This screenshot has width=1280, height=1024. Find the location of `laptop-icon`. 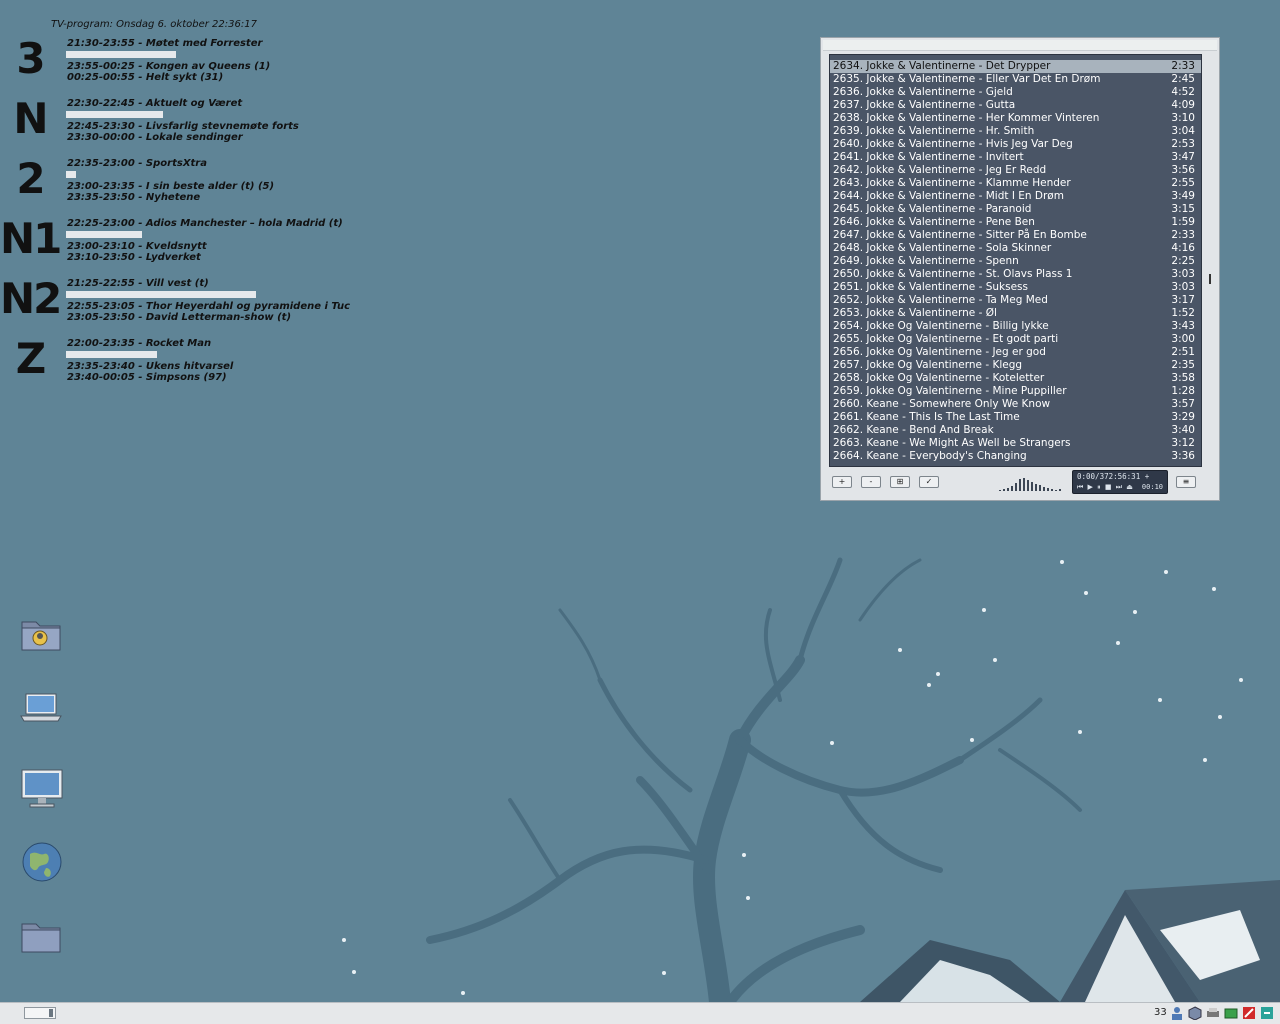

laptop-icon is located at coordinates (42, 712).